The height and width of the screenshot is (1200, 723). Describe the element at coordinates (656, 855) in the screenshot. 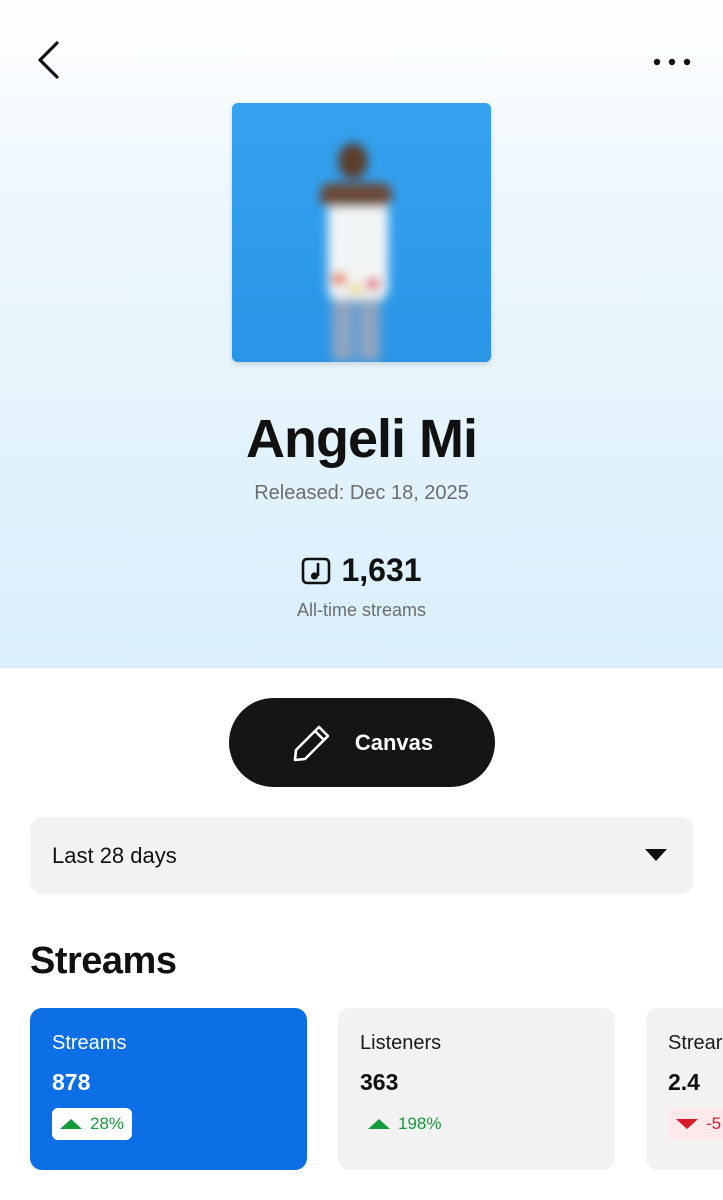

I see `caret-down-icon` at that location.